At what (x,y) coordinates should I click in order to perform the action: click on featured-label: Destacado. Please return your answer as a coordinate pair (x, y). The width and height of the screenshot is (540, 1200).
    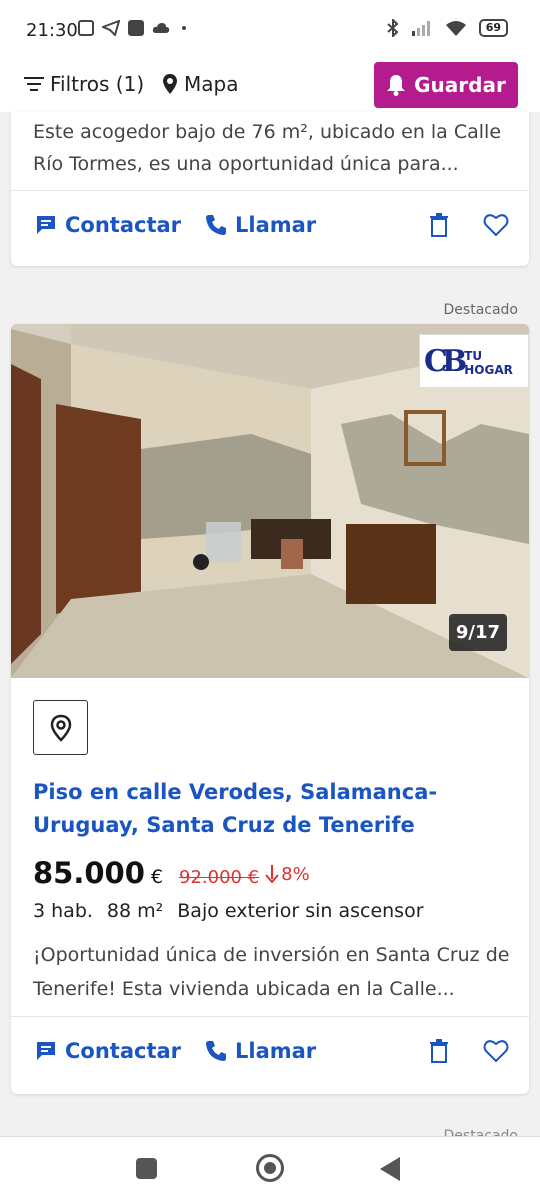
    Looking at the image, I should click on (480, 310).